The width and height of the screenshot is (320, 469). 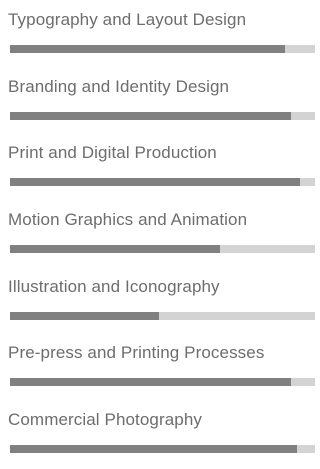 What do you see at coordinates (128, 219) in the screenshot?
I see `skill-label: Motion Graphics and Animation` at bounding box center [128, 219].